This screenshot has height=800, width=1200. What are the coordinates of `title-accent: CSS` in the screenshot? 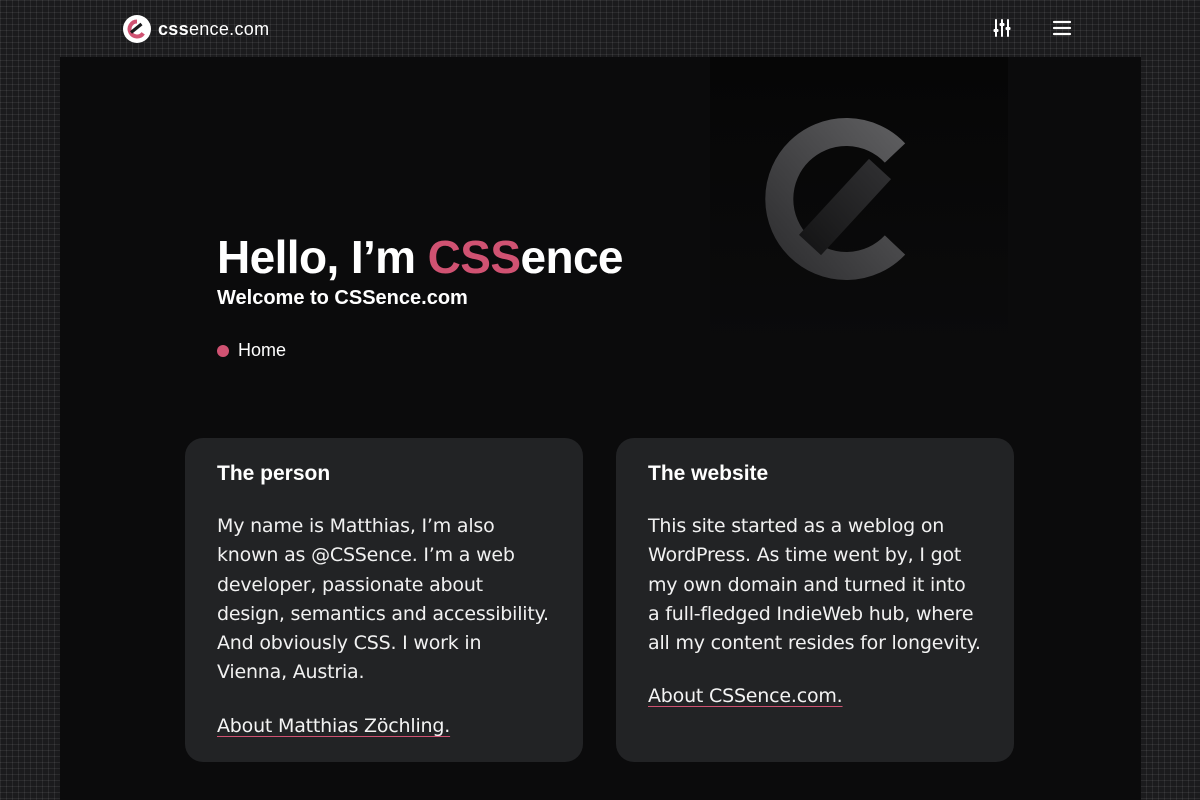 It's located at (474, 257).